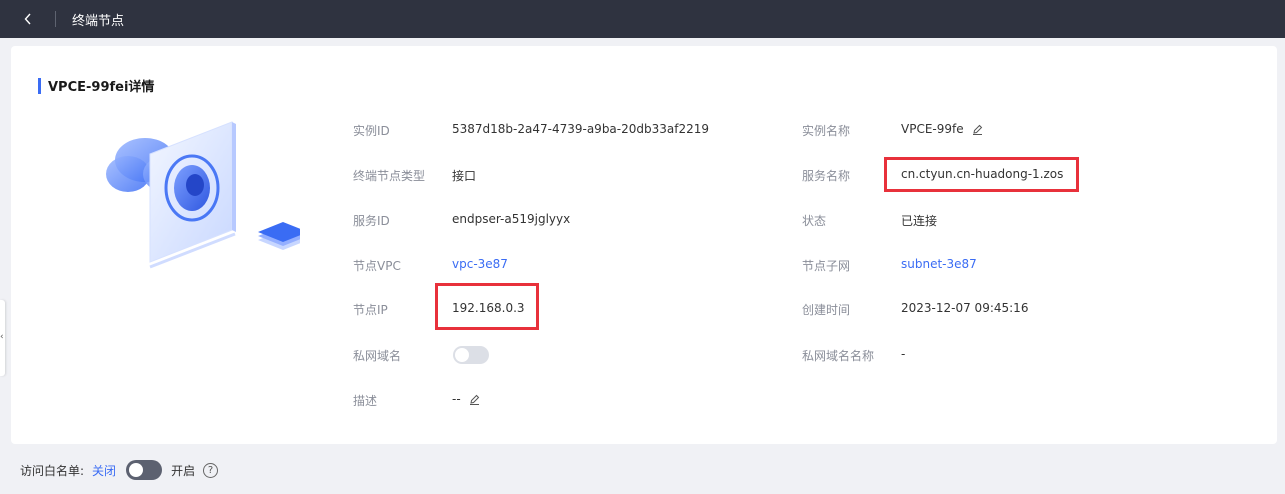  What do you see at coordinates (371, 131) in the screenshot?
I see `label-instance-id: 实例ID` at bounding box center [371, 131].